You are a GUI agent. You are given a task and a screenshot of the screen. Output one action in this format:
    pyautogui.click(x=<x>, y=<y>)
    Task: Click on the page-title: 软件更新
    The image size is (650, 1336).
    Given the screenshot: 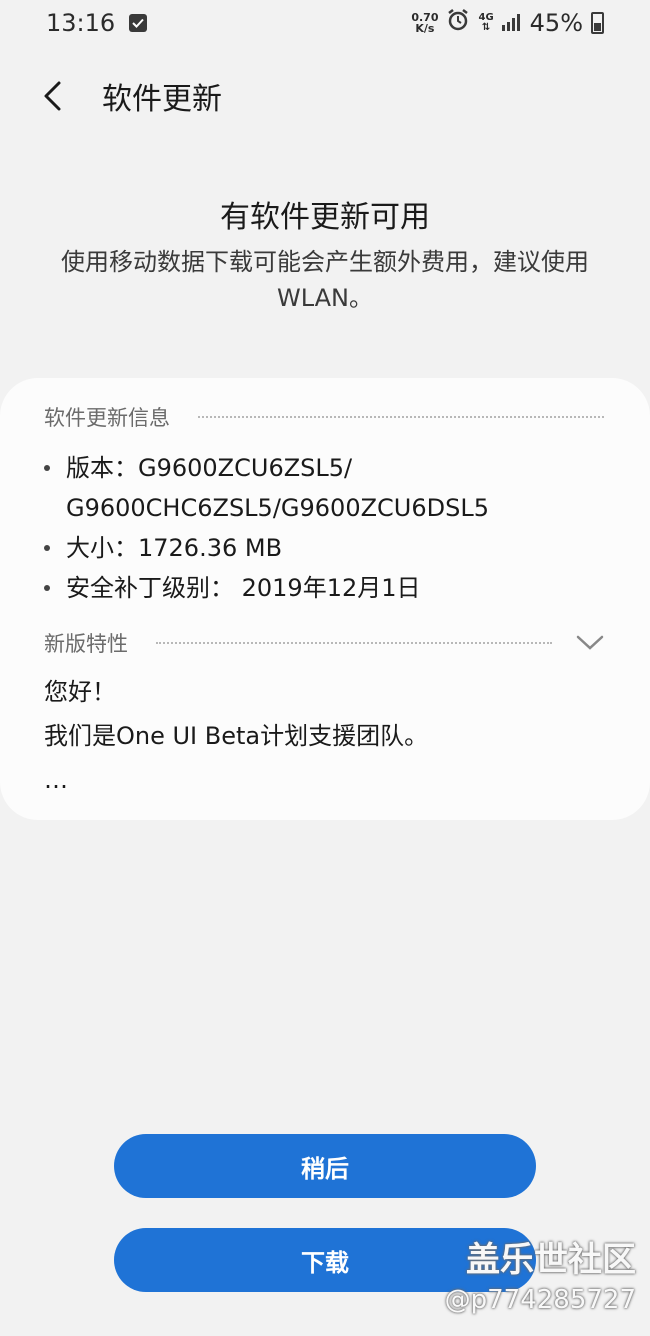 What is the action you would take?
    pyautogui.click(x=162, y=99)
    